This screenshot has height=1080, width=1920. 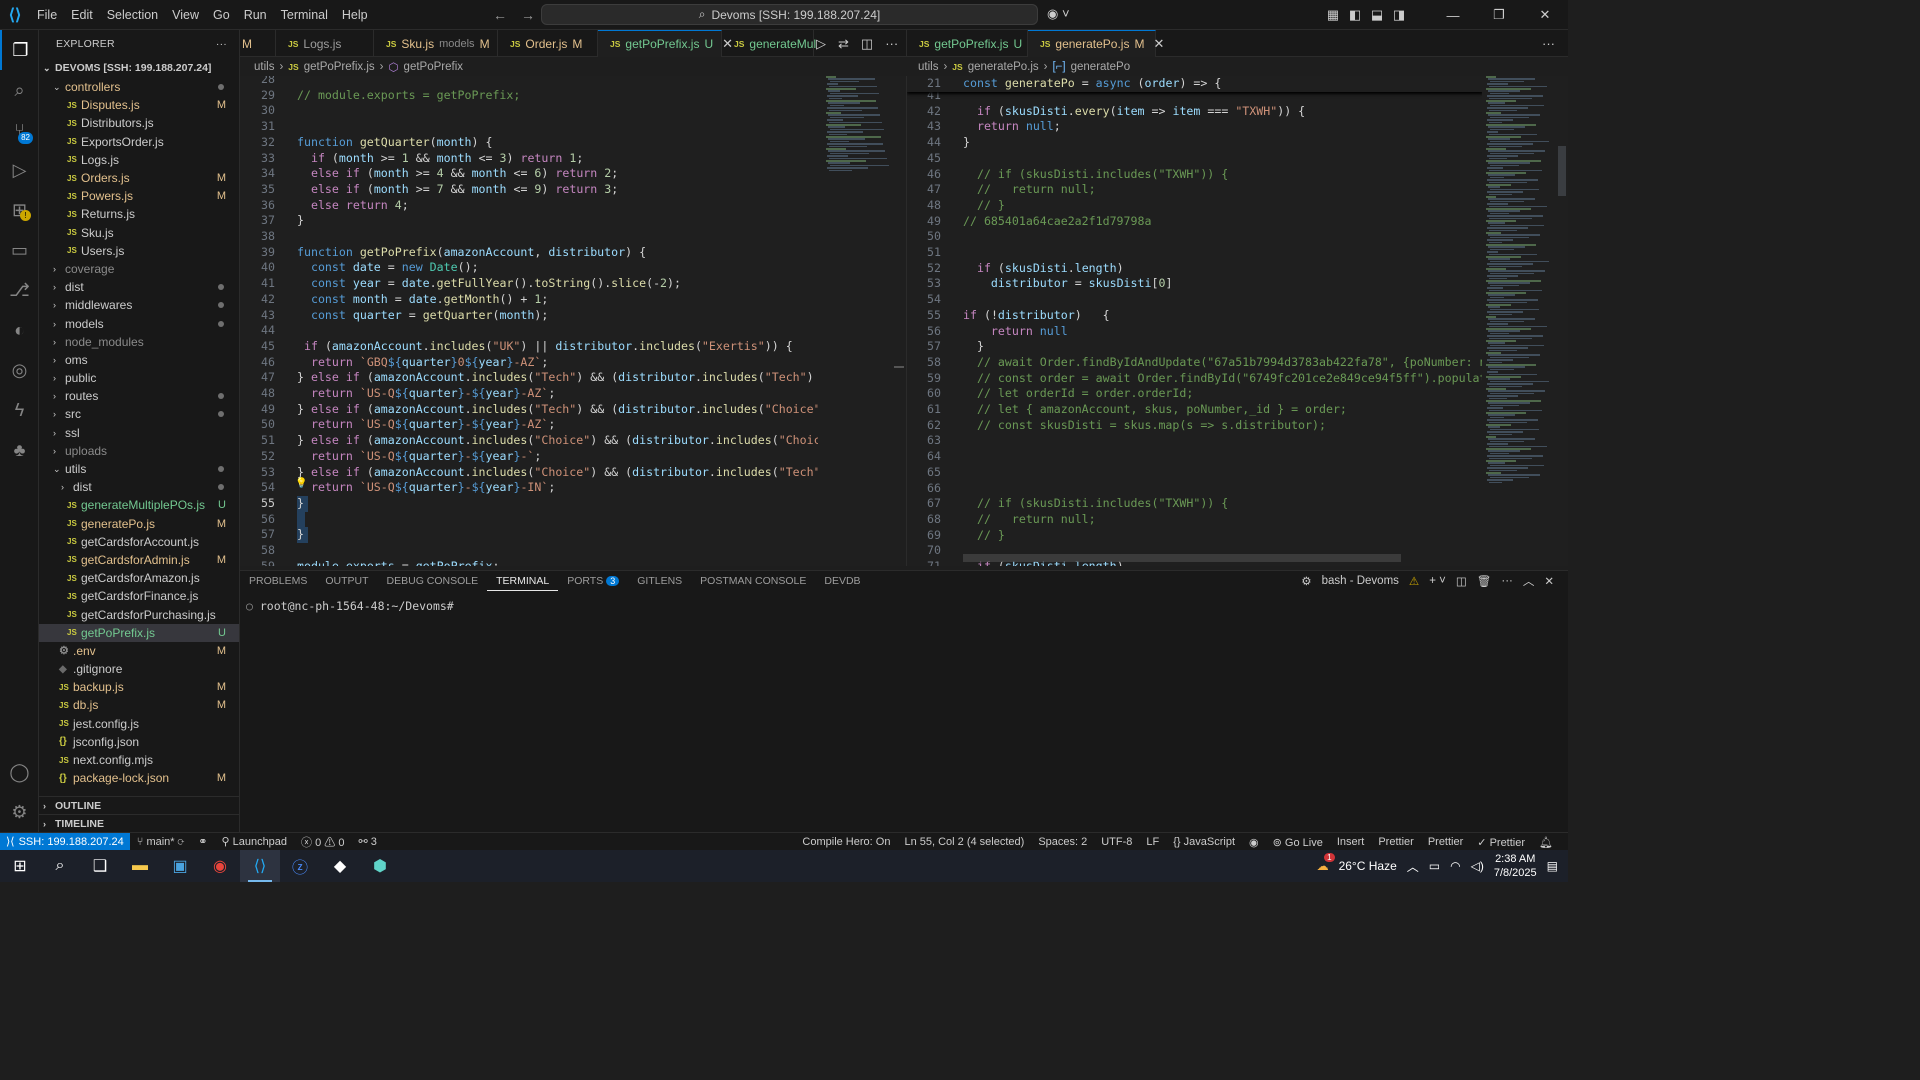 What do you see at coordinates (867, 44) in the screenshot?
I see `split-editor-icon: ◫` at bounding box center [867, 44].